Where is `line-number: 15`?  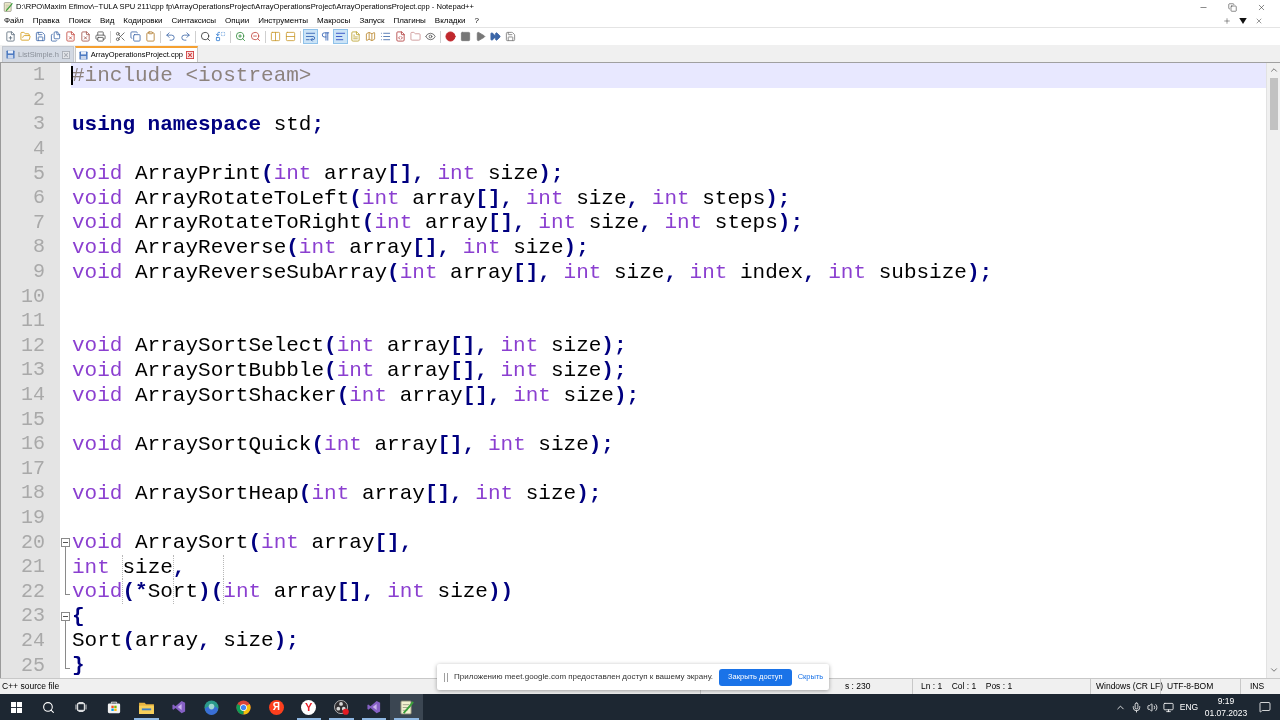 line-number: 15 is located at coordinates (33, 419).